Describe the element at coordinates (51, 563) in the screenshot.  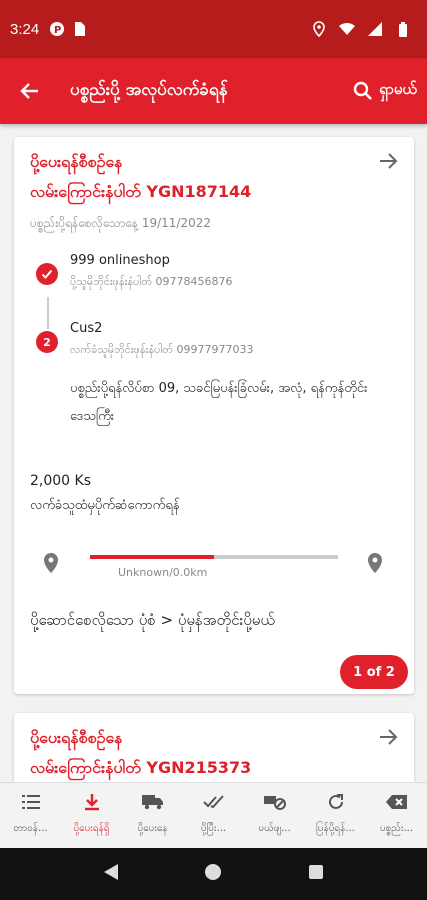
I see `origin-pin-icon` at that location.